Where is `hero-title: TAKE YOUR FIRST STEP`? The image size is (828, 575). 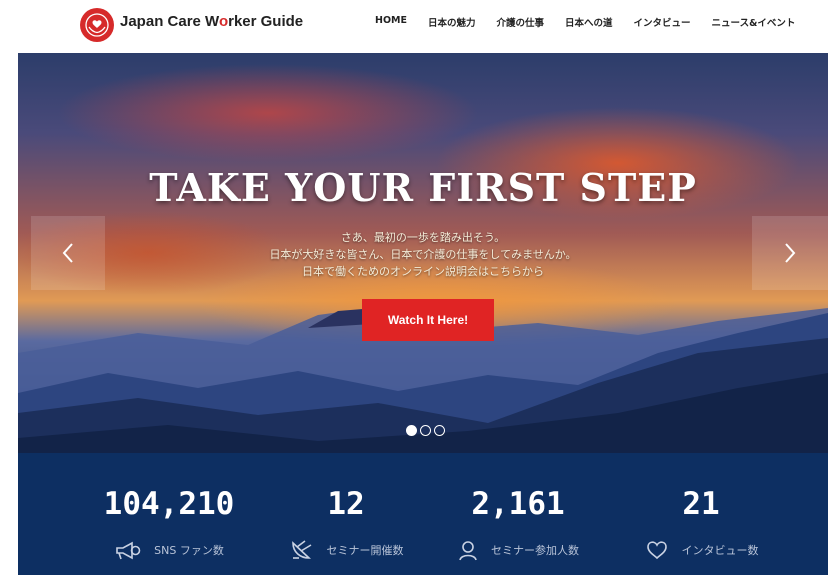 hero-title: TAKE YOUR FIRST STEP is located at coordinates (423, 187).